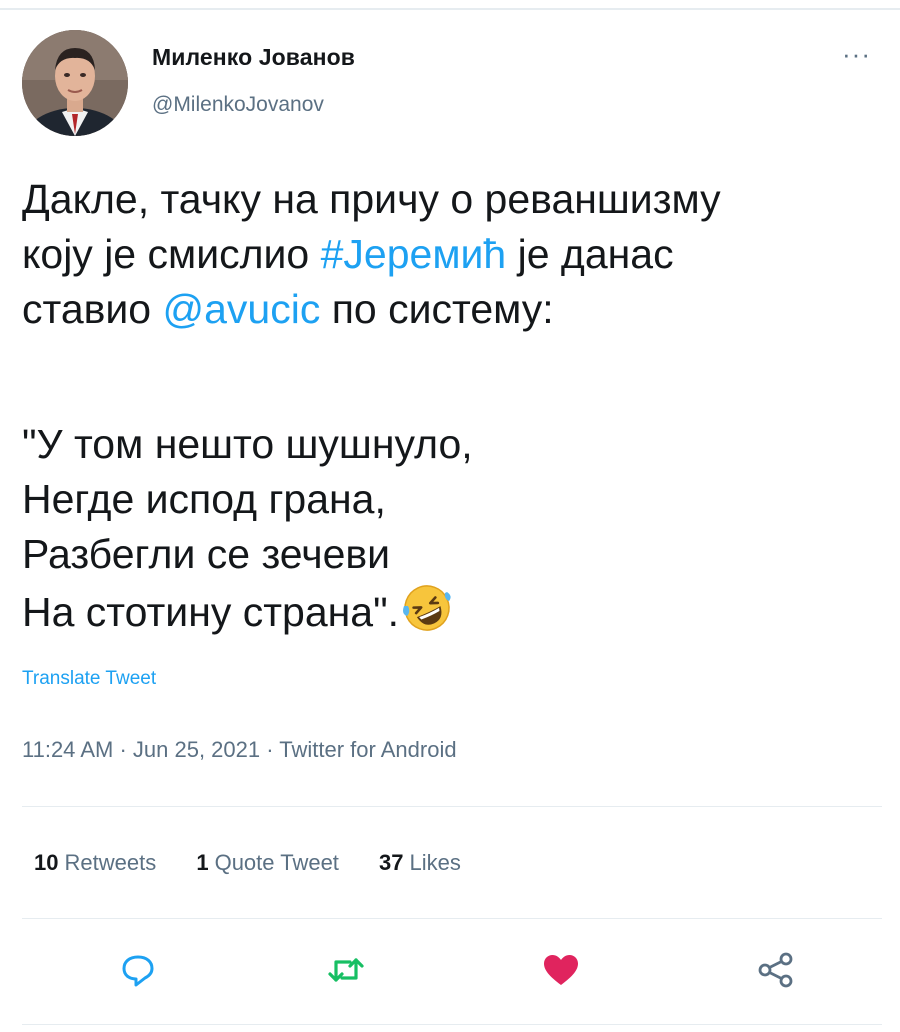 The width and height of the screenshot is (900, 1032). Describe the element at coordinates (452, 499) in the screenshot. I see `tweet-line: Негде испод грана,` at that location.